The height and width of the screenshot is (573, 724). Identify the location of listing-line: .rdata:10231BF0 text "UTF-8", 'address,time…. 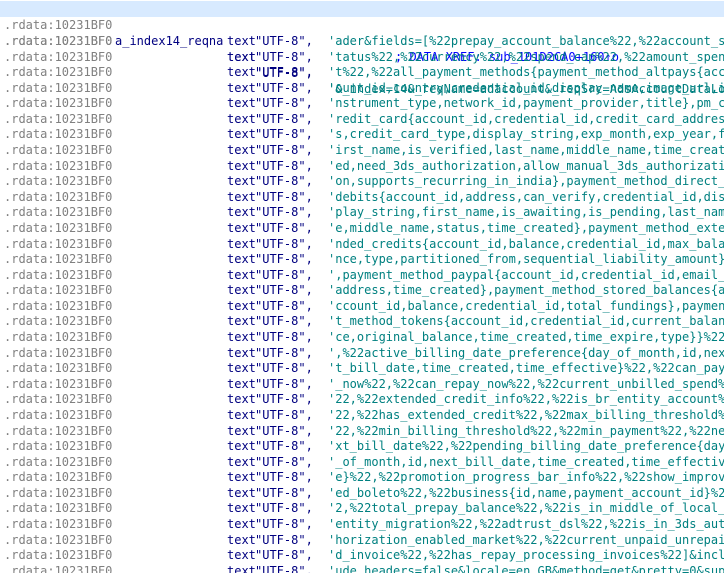
(362, 290).